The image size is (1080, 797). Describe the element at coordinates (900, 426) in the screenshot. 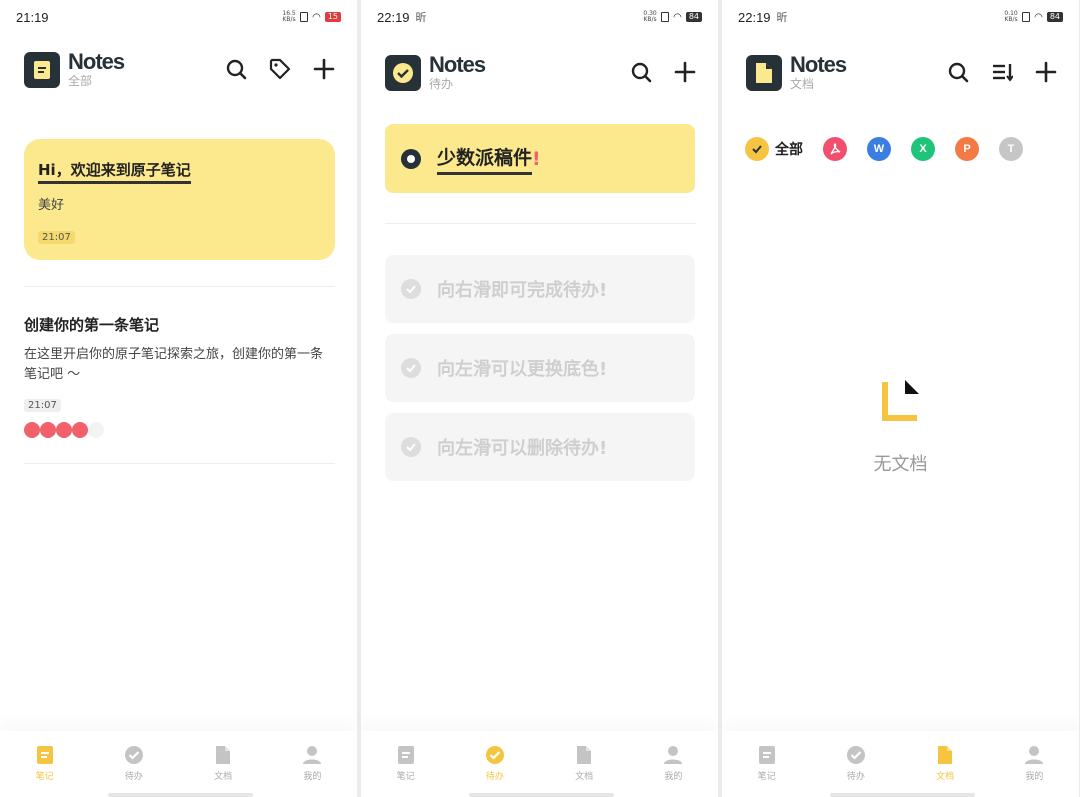

I see `empty-state: 无文档` at that location.